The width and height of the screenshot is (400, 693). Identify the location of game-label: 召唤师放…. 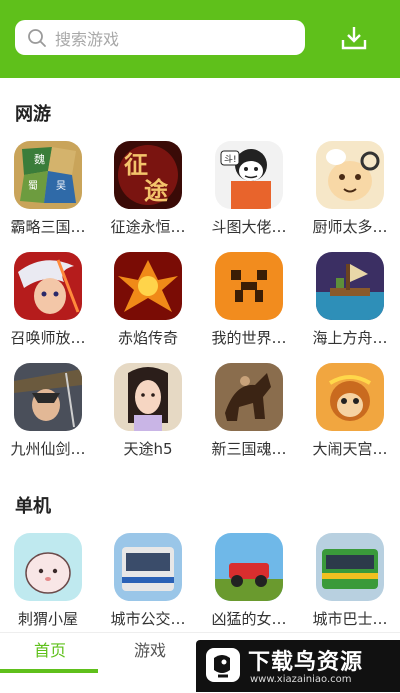
(48, 338).